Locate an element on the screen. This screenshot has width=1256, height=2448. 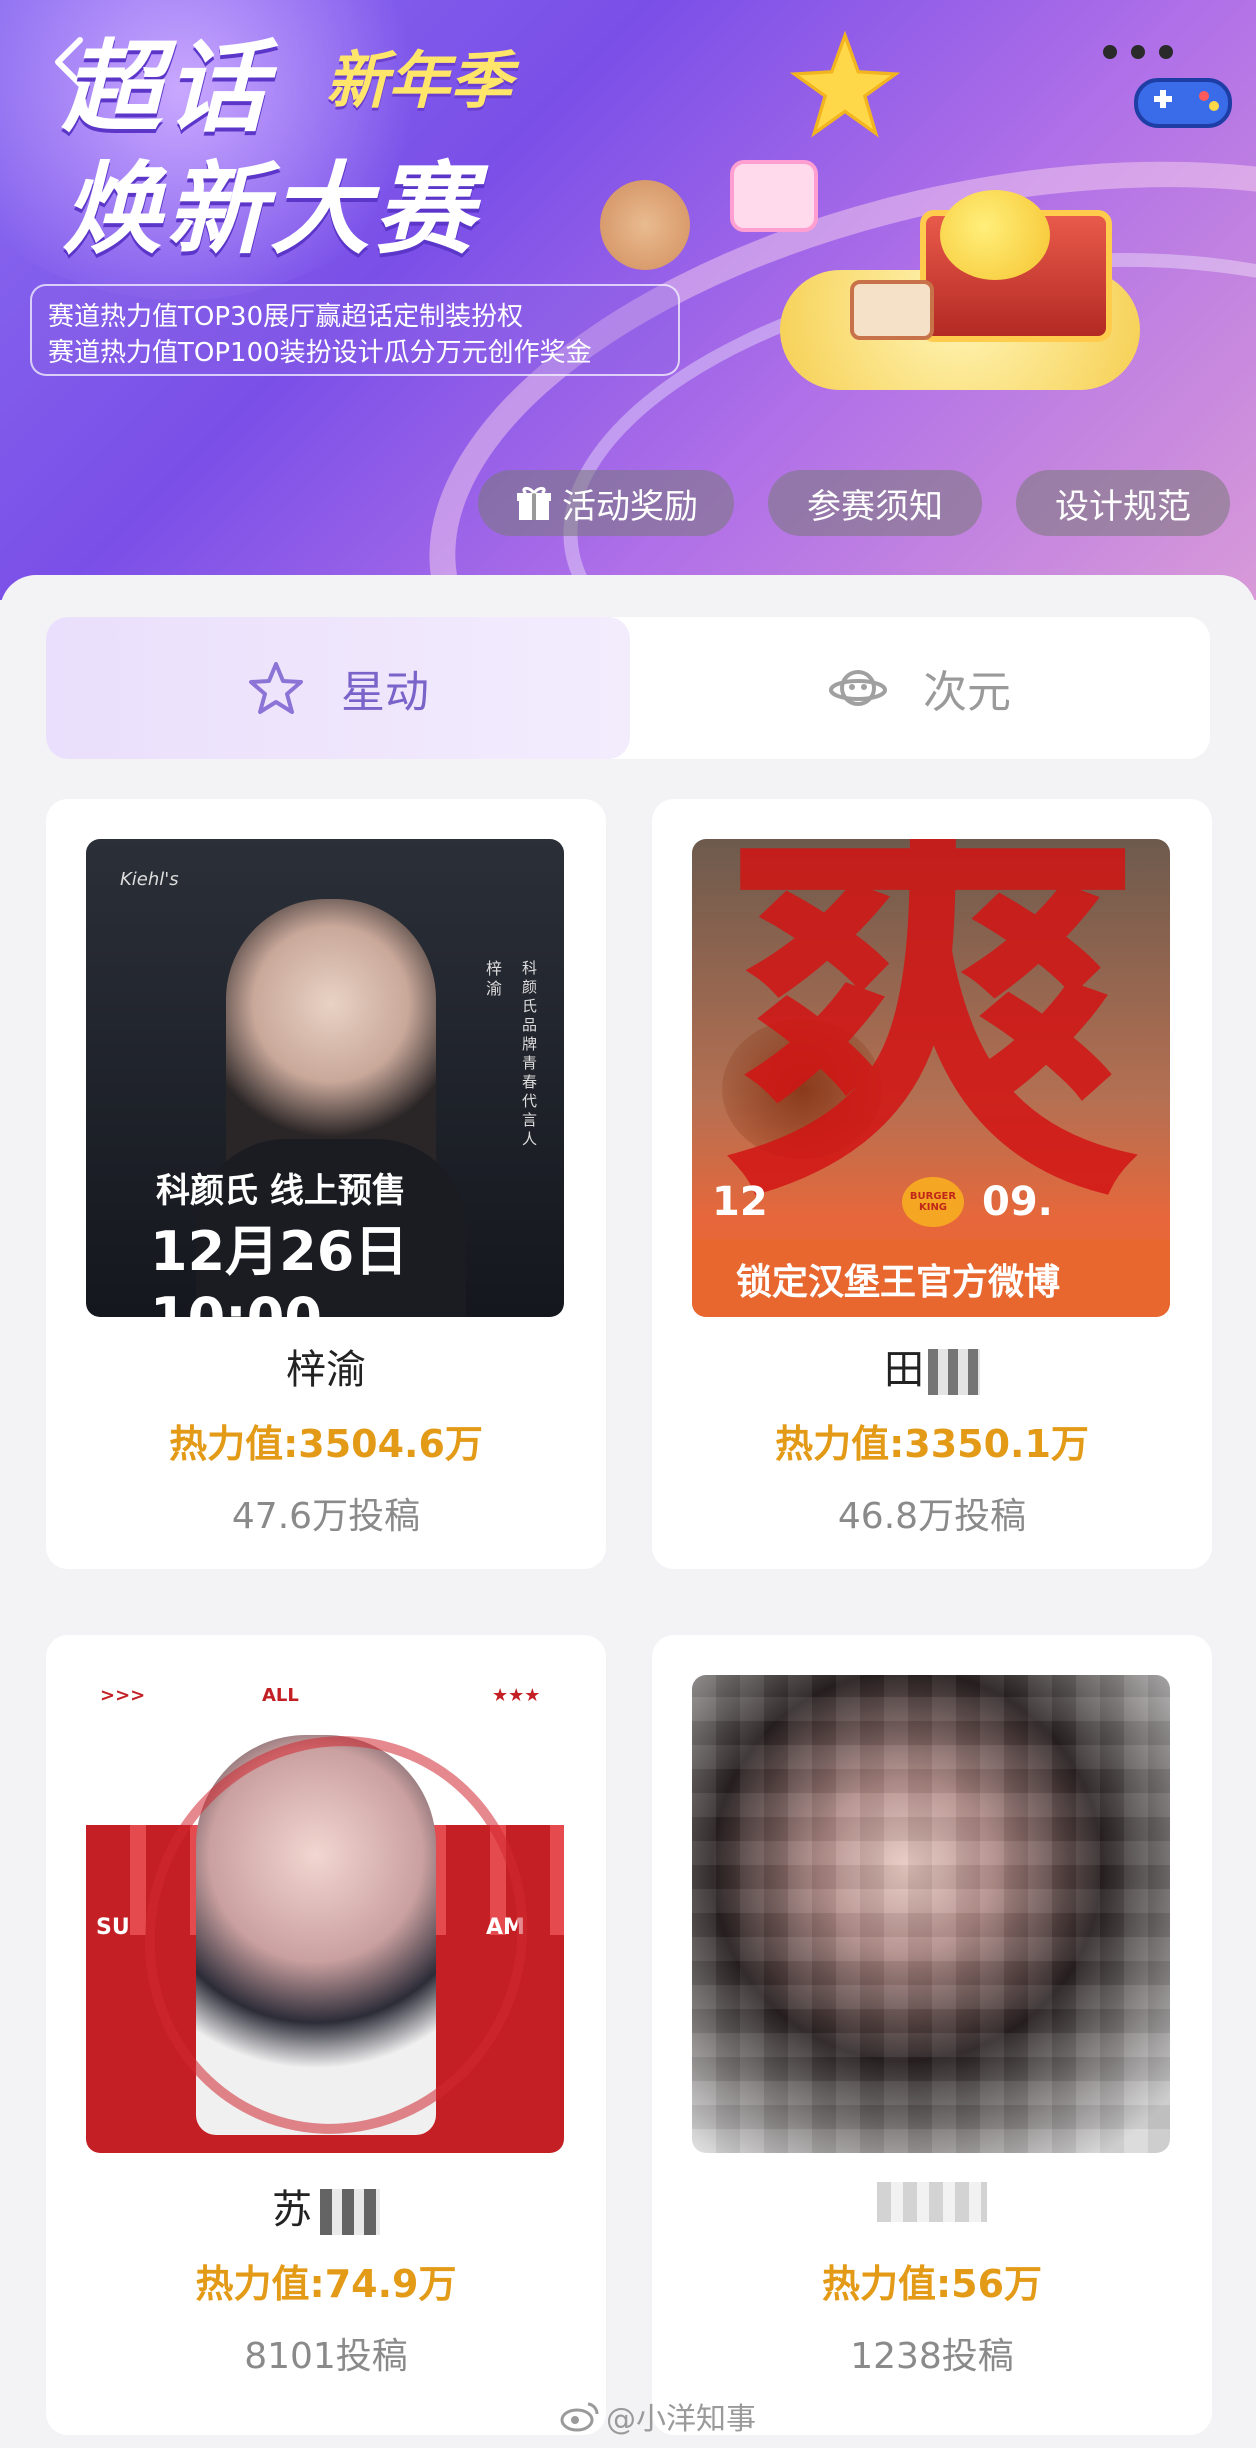
gift-icon is located at coordinates (534, 503).